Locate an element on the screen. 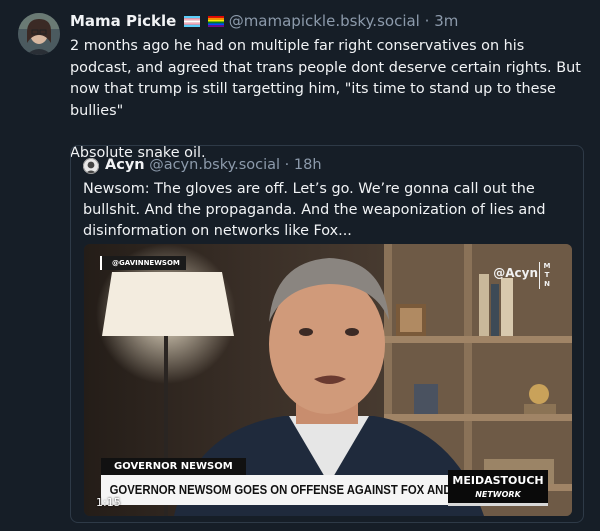 Image resolution: width=600 pixels, height=531 pixels. post-header: Mama Pickle @mamapickle.bsky.social · 3m is located at coordinates (264, 21).